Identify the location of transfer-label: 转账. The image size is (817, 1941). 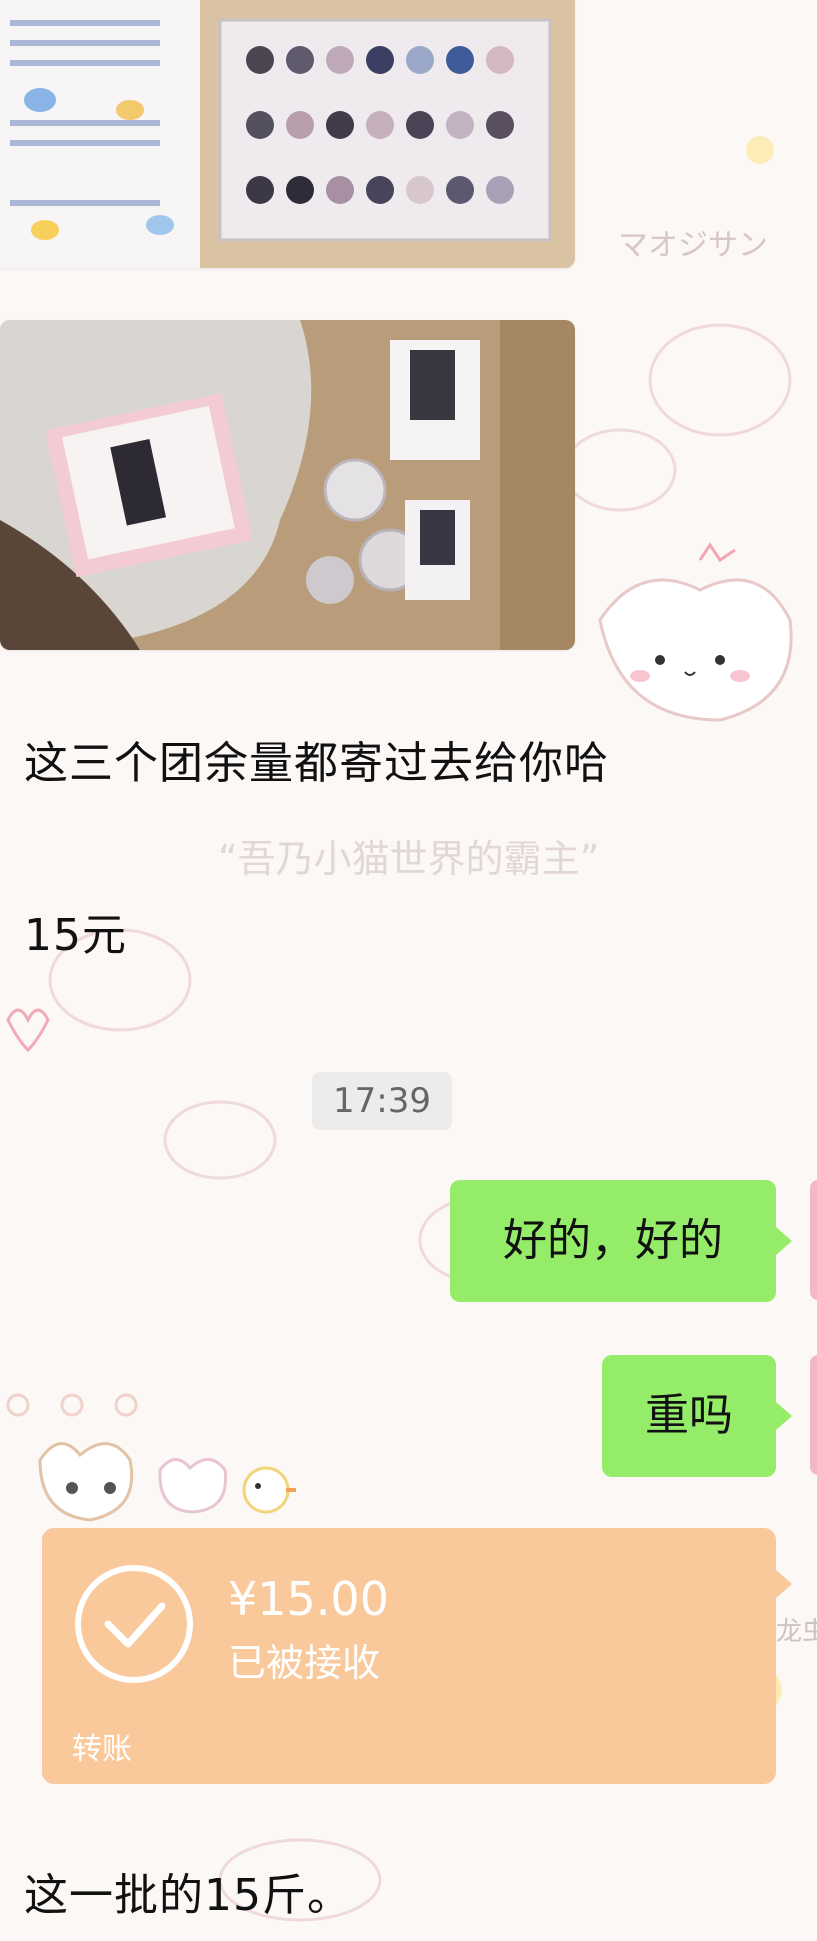
(102, 1749).